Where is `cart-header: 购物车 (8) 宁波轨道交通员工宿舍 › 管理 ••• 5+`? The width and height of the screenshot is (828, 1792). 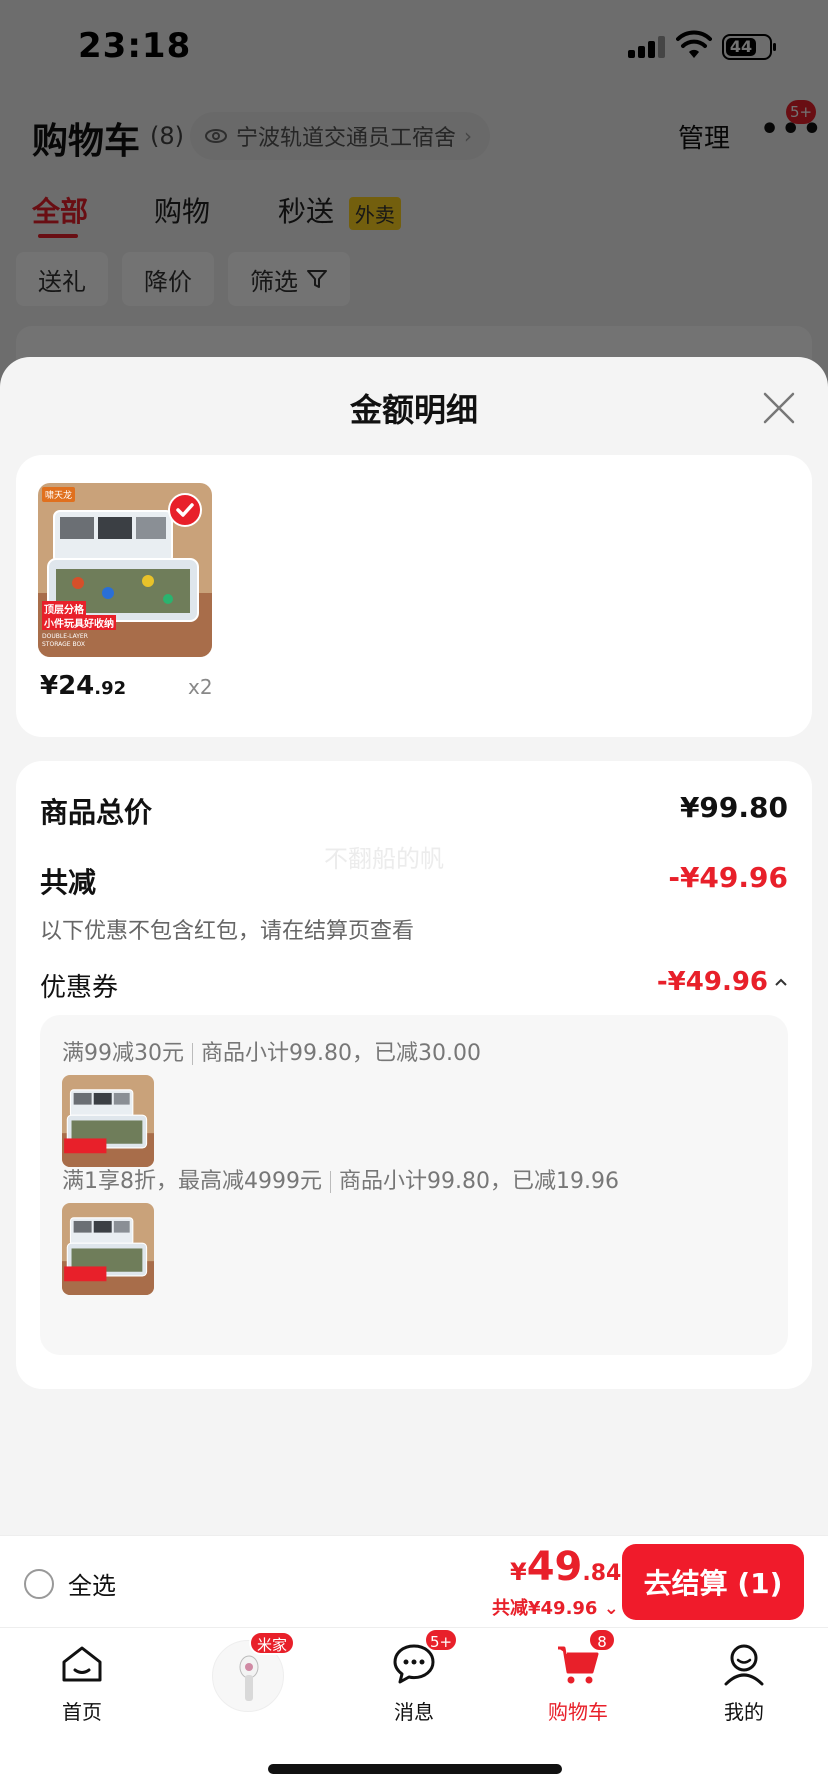 cart-header: 购物车 (8) 宁波轨道交通员工宿舍 › 管理 ••• 5+ is located at coordinates (426, 136).